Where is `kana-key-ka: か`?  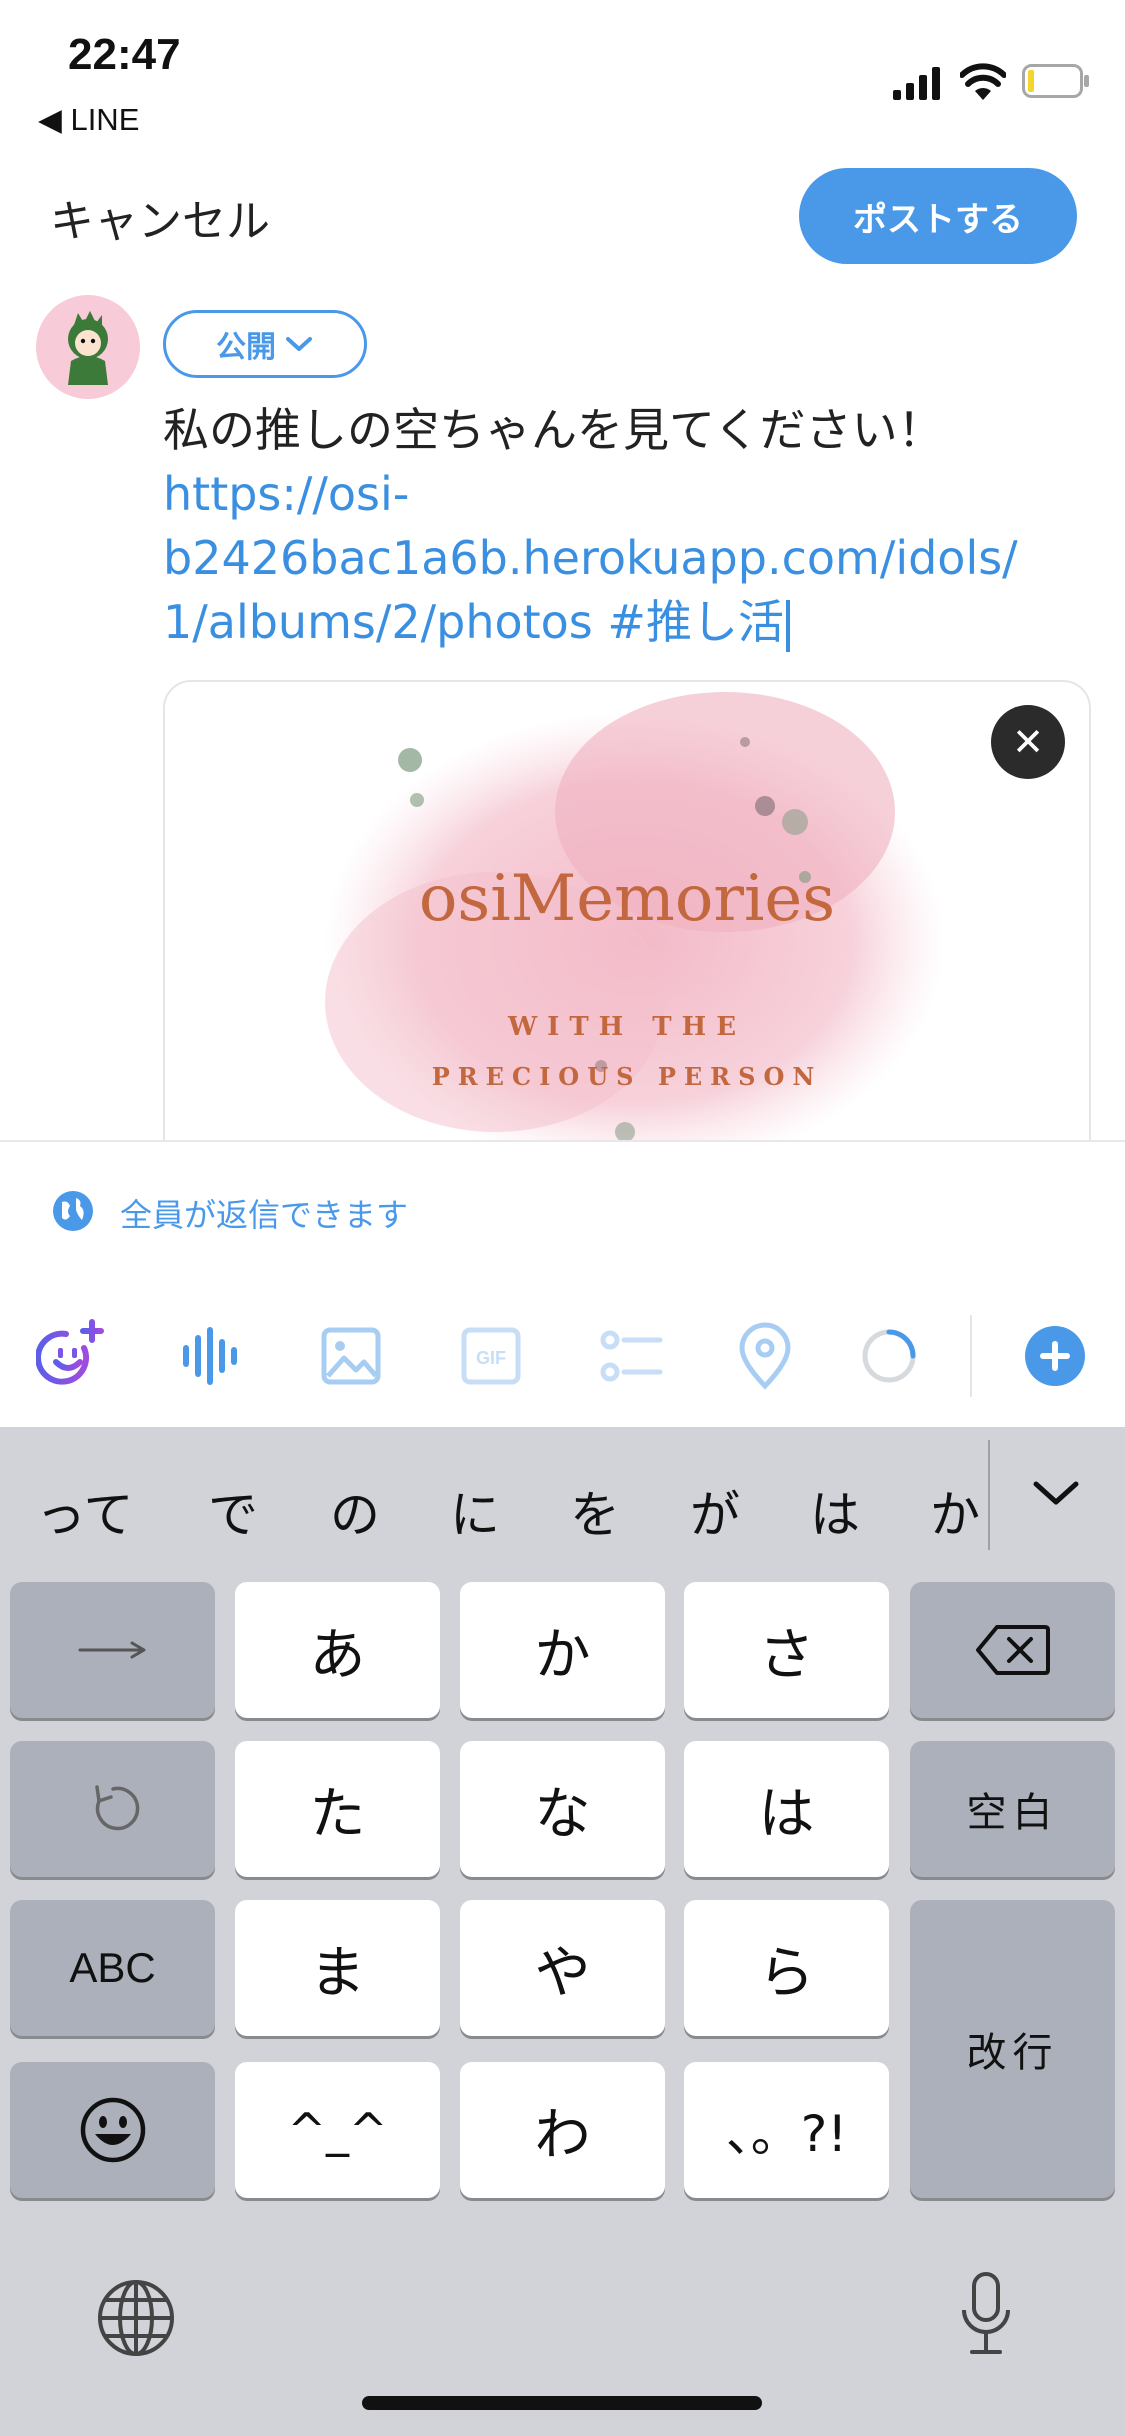
kana-key-ka: か is located at coordinates (562, 1650).